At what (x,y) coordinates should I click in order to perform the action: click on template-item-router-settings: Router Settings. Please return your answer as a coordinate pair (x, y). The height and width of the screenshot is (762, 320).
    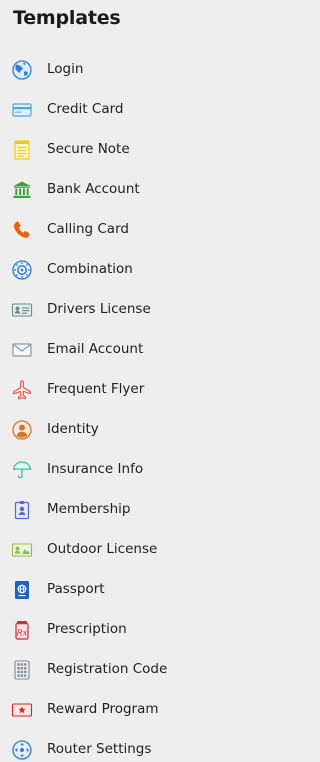
    Looking at the image, I should click on (141, 746).